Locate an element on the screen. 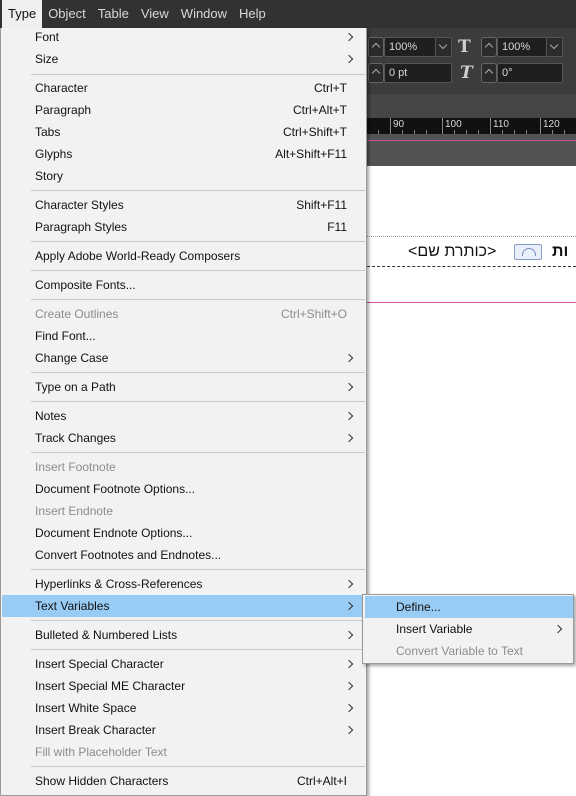 This screenshot has height=796, width=576. menu-item-label: Insert White Space is located at coordinates (86, 708).